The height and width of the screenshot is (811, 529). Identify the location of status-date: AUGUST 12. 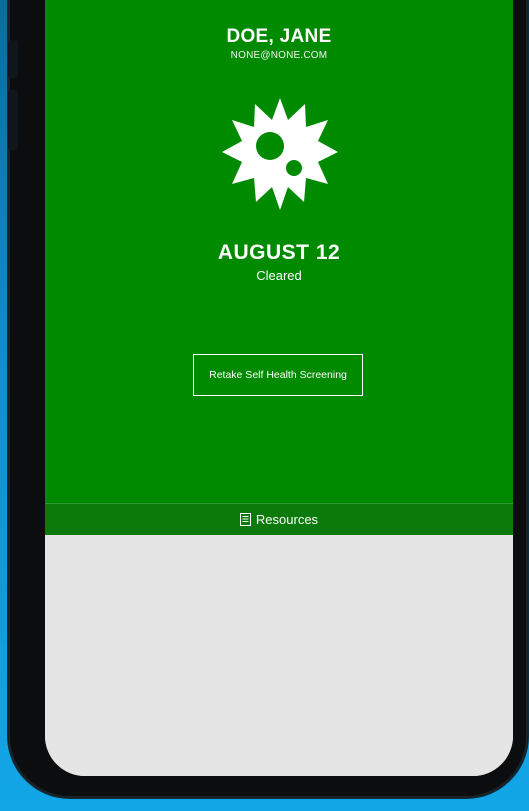
(279, 252).